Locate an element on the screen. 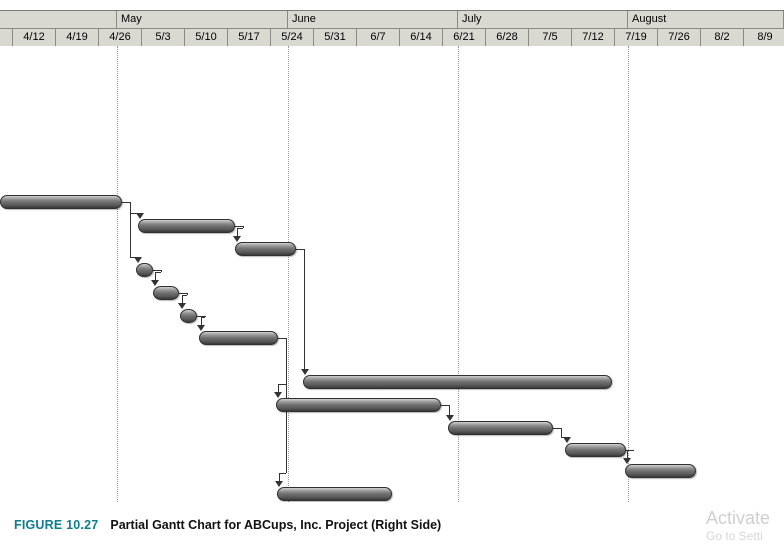  timescale-week-cell: 5/31 is located at coordinates (335, 37).